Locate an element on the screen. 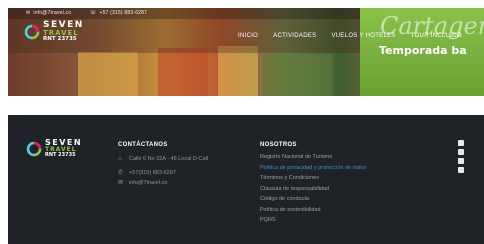 This screenshot has width=484, height=244. contact-title: CONTÁCTANOS is located at coordinates (143, 145).